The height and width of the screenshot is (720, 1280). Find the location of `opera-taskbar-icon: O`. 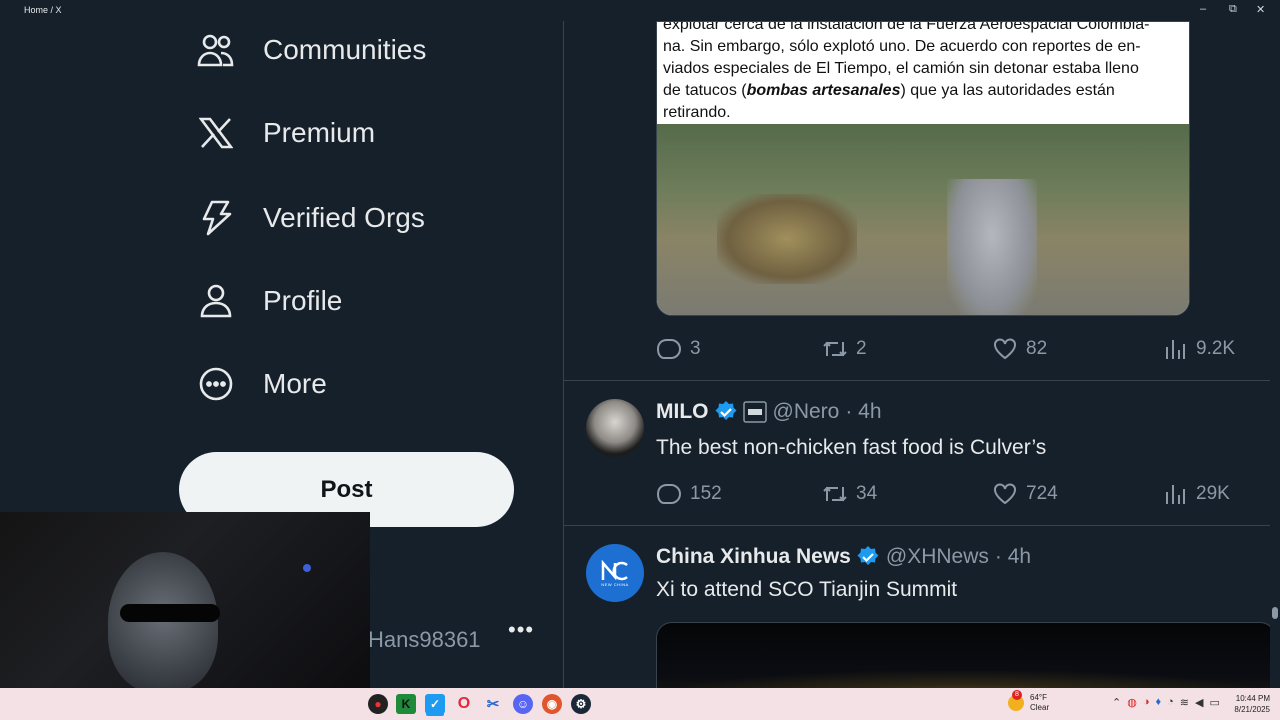

opera-taskbar-icon: O is located at coordinates (464, 704).